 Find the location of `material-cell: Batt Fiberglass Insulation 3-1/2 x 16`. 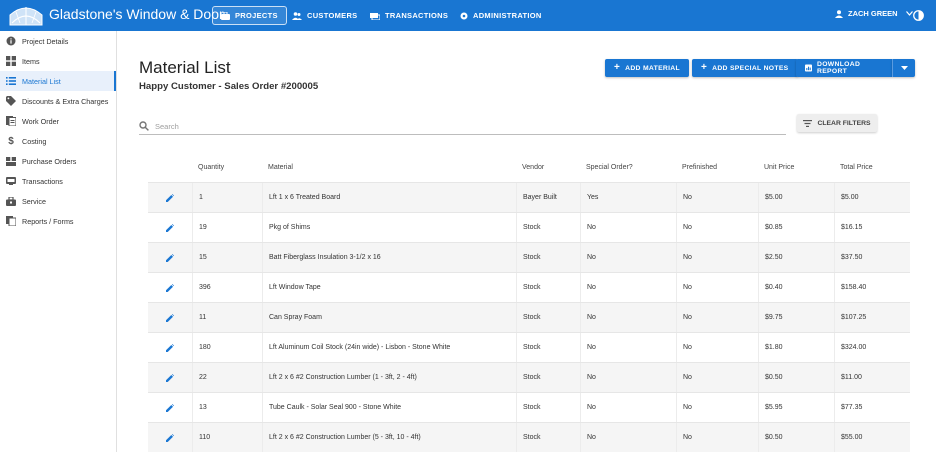

material-cell: Batt Fiberglass Insulation 3-1/2 x 16 is located at coordinates (389, 257).